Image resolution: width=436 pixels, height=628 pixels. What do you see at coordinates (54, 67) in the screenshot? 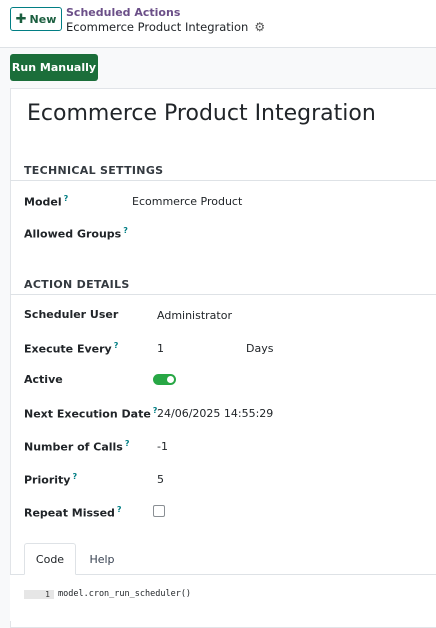
I see `run-manually-button: Run Manually` at bounding box center [54, 67].